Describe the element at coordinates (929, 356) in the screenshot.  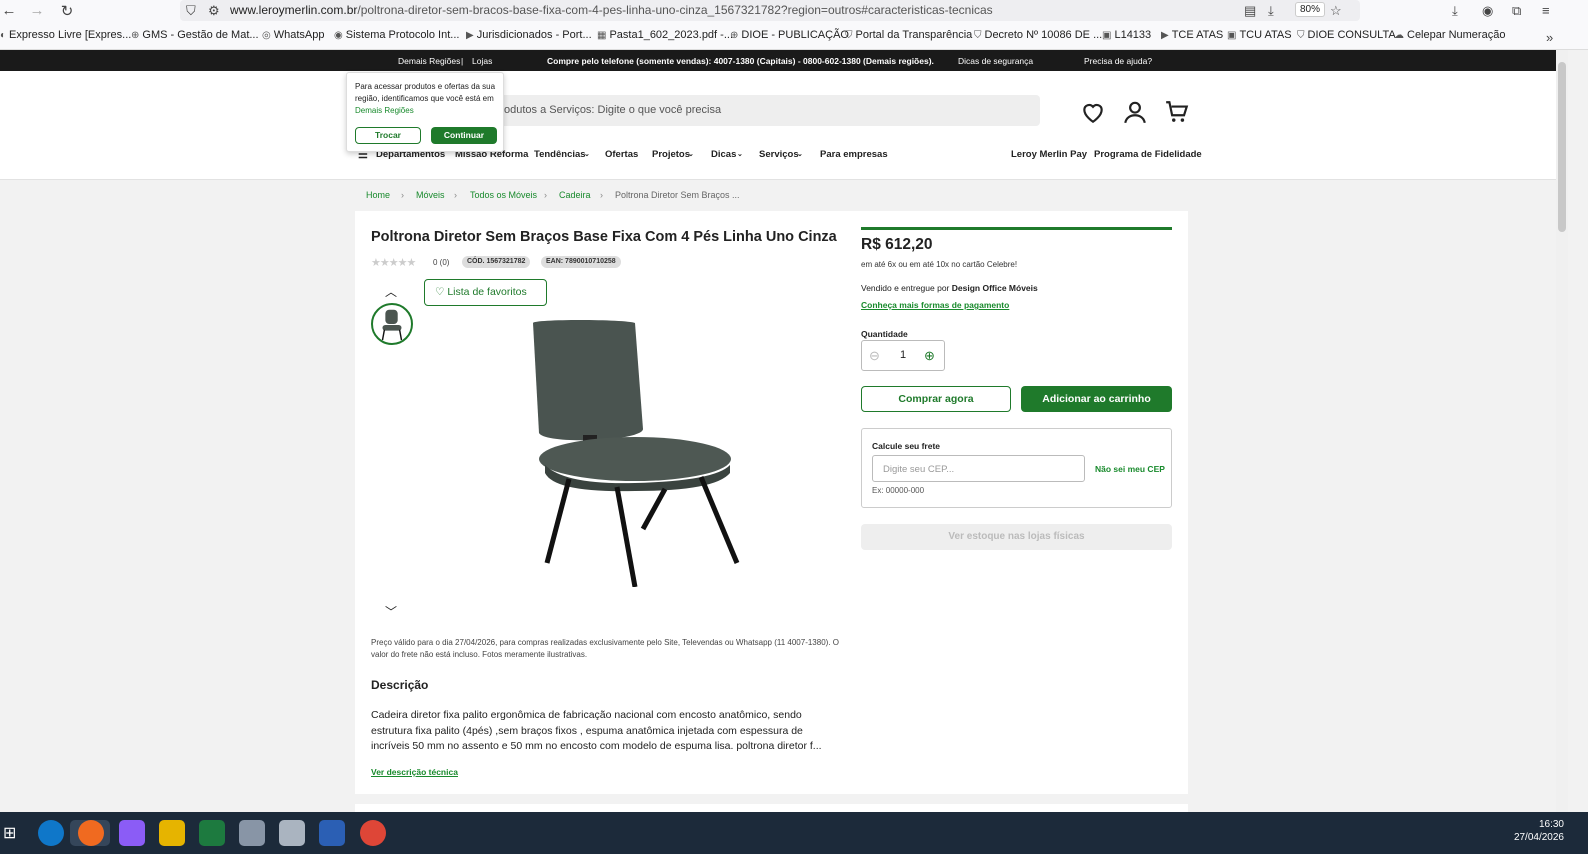
I see `plus-icon: ⊕` at that location.